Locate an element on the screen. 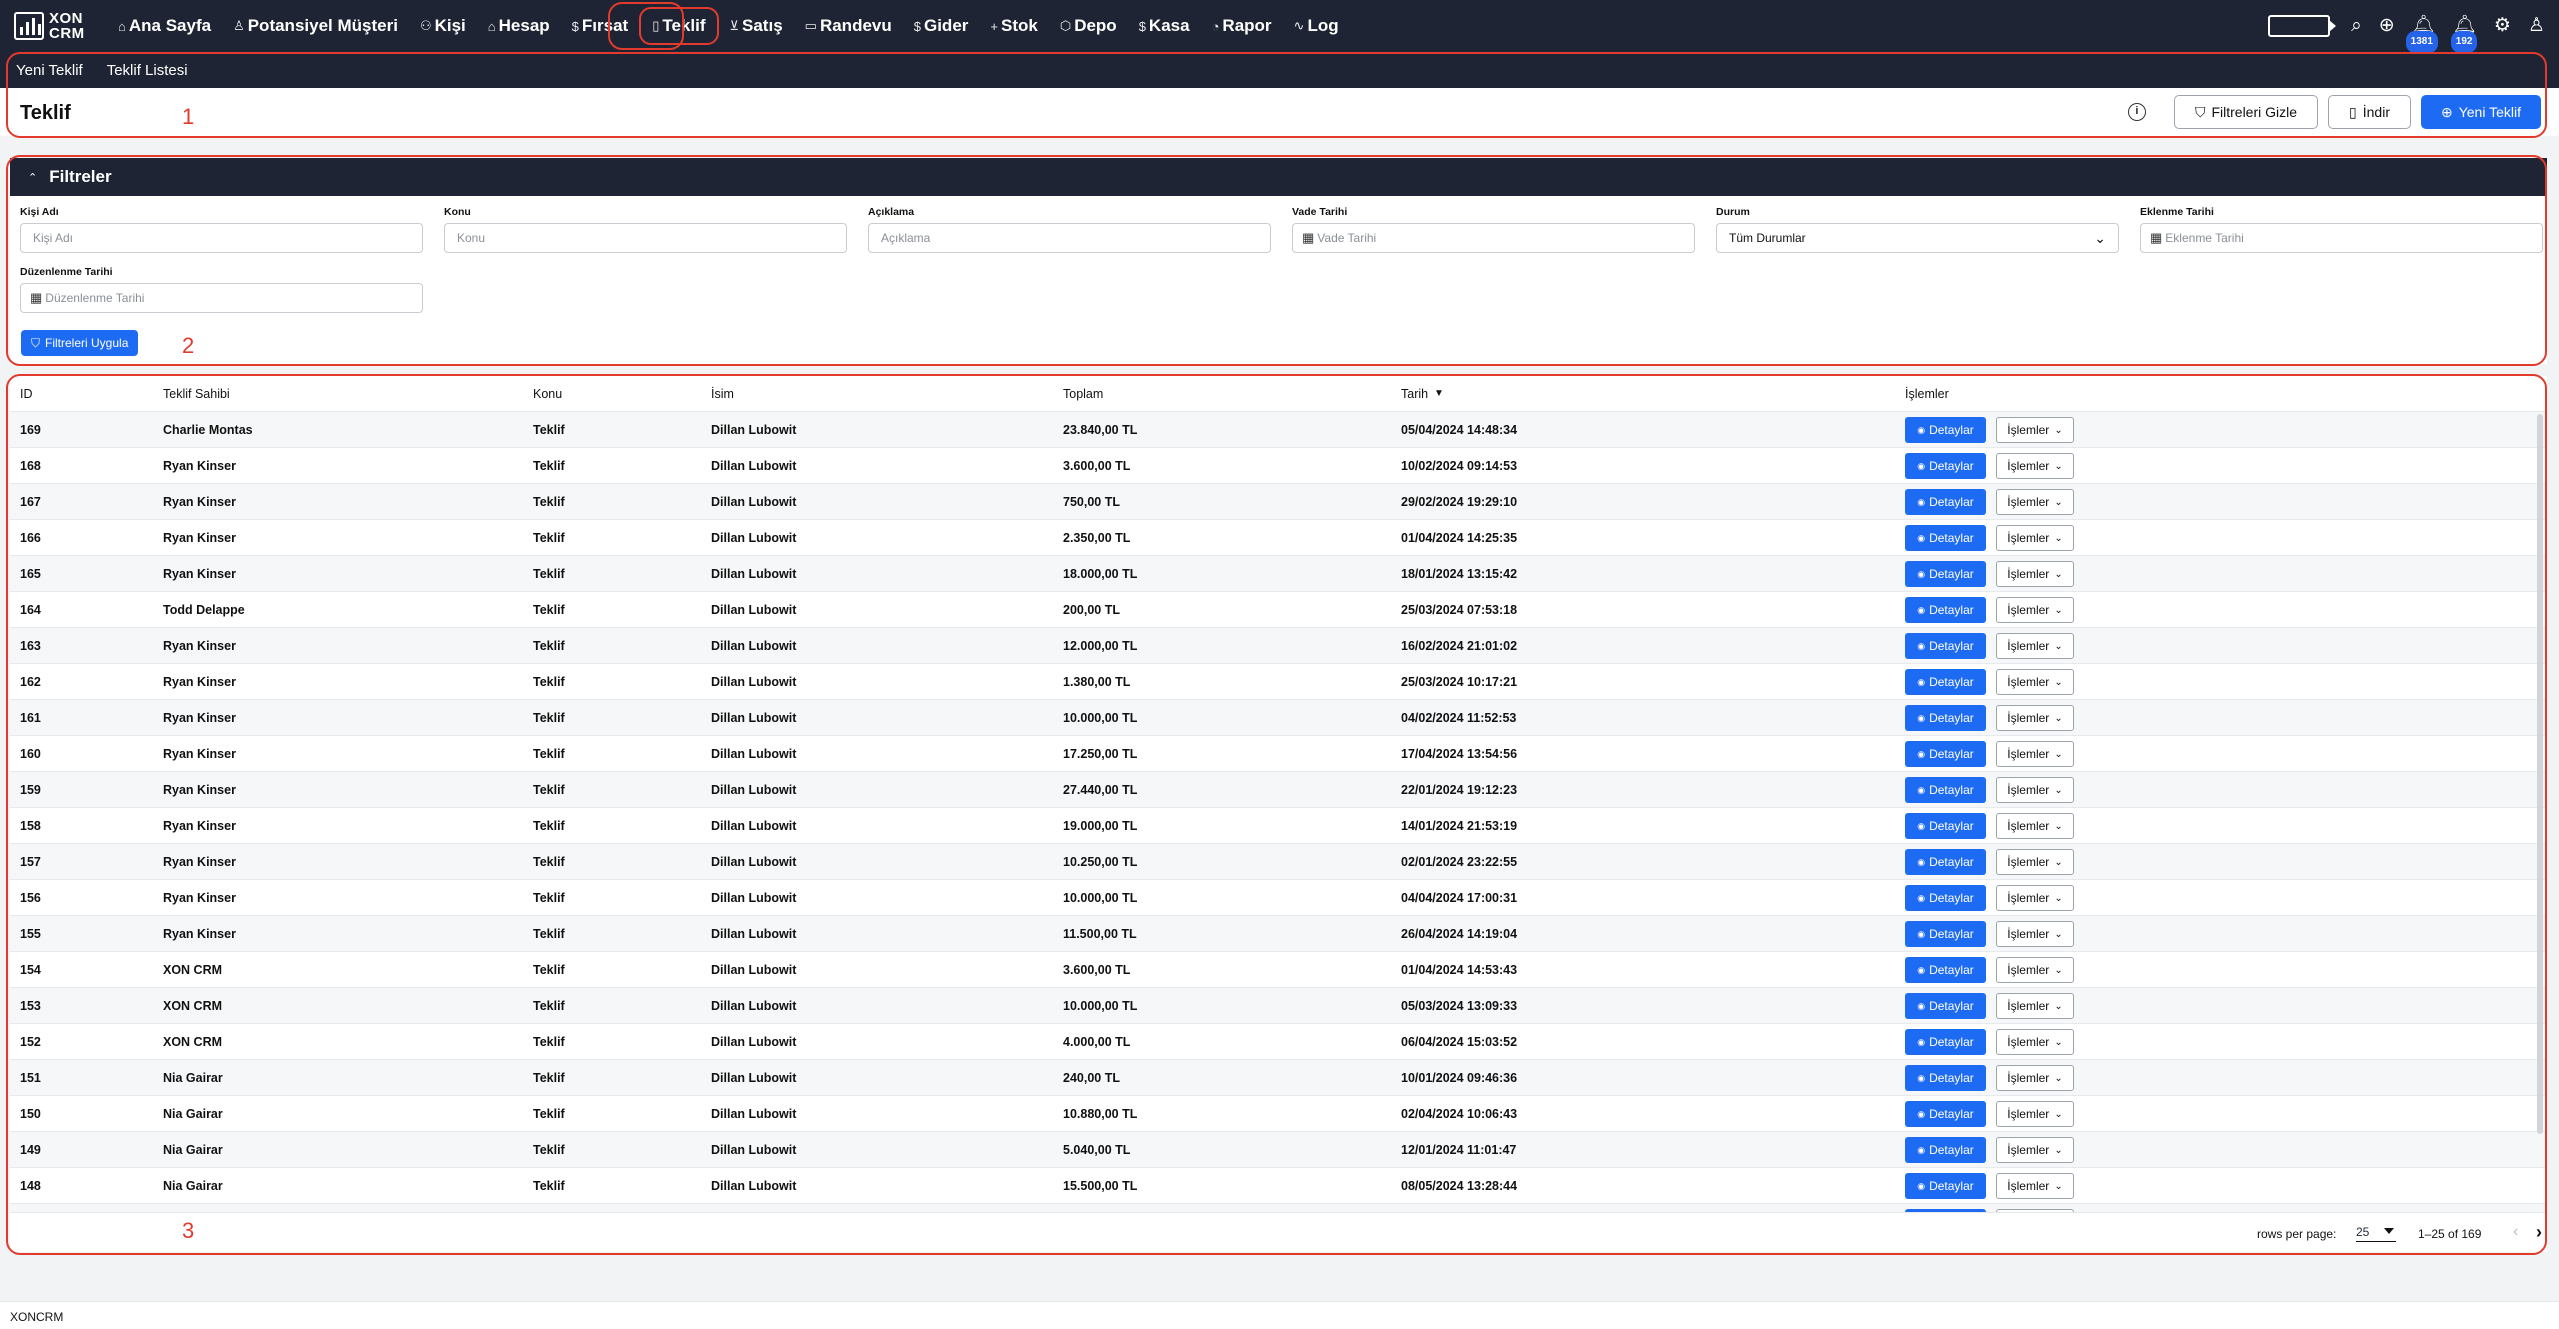 The image size is (2559, 1329). table-cell: Dillan Lubowit is located at coordinates (754, 646).